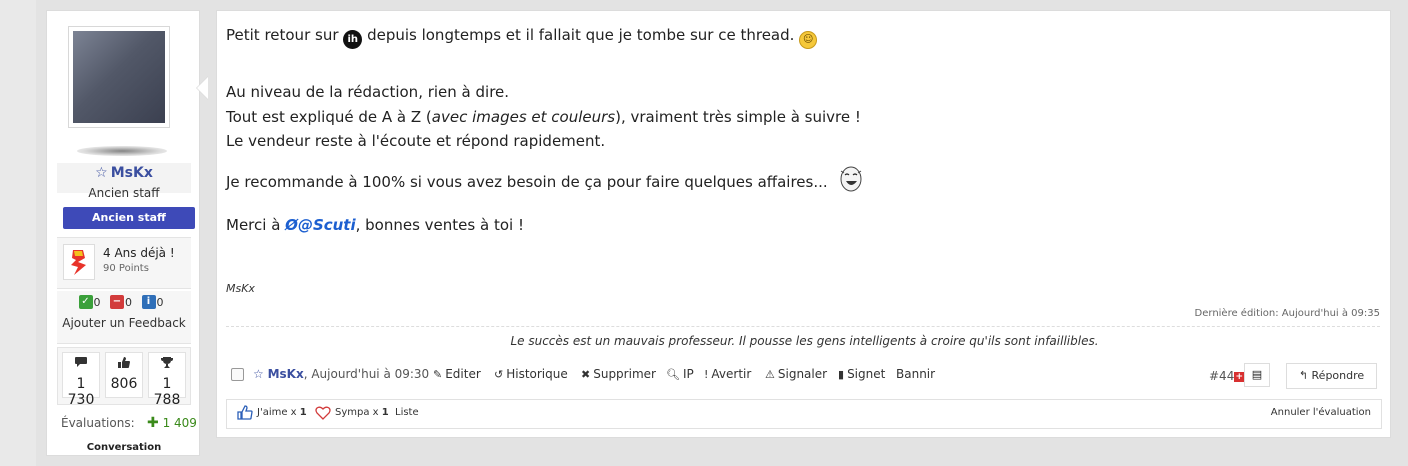 This screenshot has height=466, width=1408. I want to click on messages-count: 1 730, so click(81, 392).